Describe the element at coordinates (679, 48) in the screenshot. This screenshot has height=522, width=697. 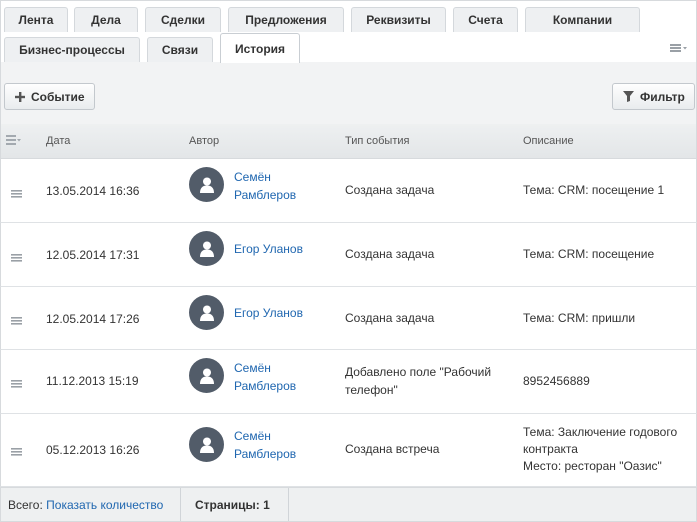
I see `tabs-menu-icon` at that location.